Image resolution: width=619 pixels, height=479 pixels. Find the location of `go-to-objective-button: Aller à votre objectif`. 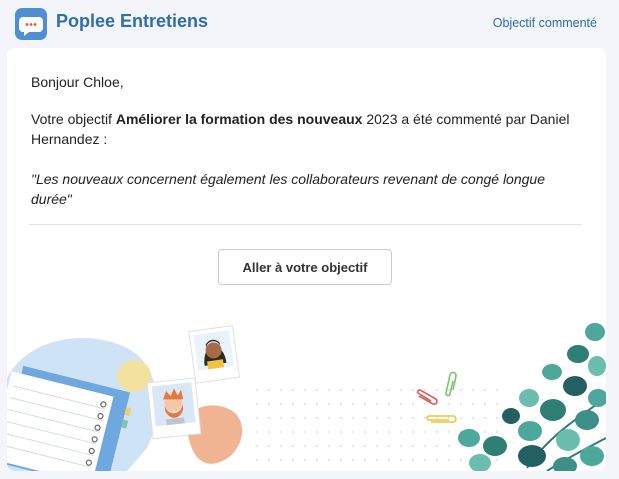

go-to-objective-button: Aller à votre objectif is located at coordinates (305, 267).